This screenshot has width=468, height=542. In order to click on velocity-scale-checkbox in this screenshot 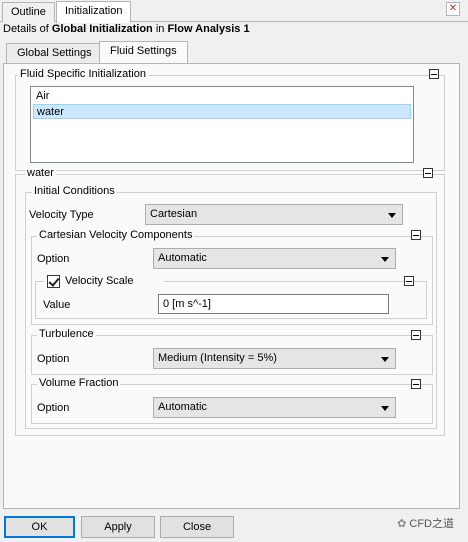, I will do `click(53, 281)`.